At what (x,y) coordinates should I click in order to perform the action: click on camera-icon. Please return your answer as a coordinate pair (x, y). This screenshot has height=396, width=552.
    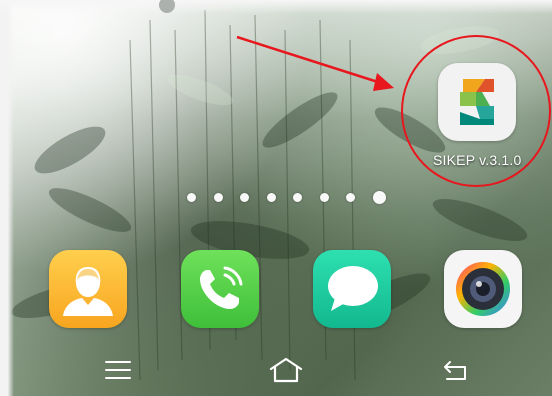
    Looking at the image, I should click on (483, 289).